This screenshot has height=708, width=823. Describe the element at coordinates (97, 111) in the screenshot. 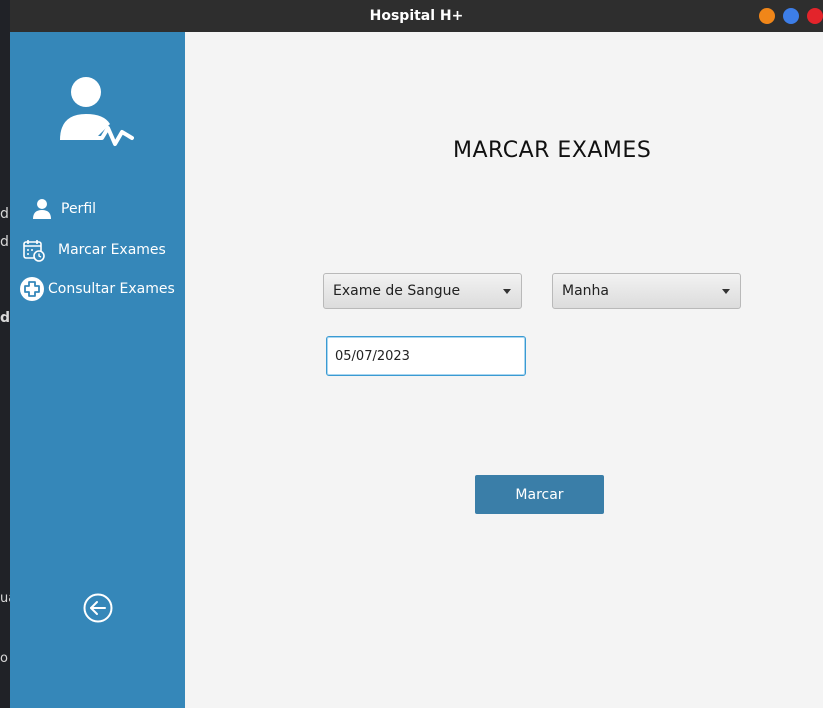

I see `doctor-heartbeat-icon` at that location.